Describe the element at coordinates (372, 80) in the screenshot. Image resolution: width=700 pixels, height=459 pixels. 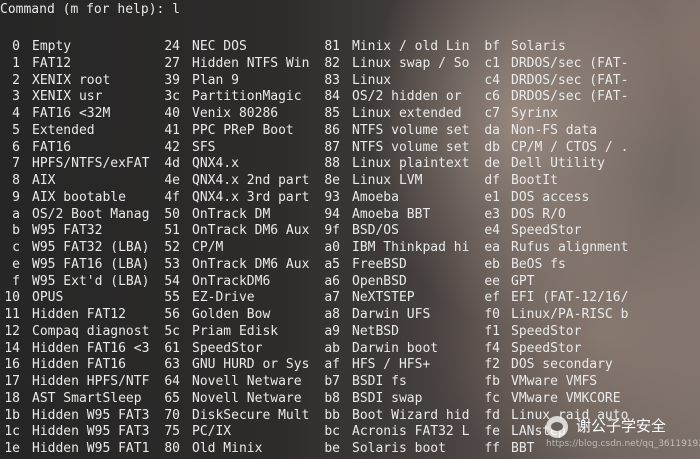
I see `partition-name: Linux` at that location.